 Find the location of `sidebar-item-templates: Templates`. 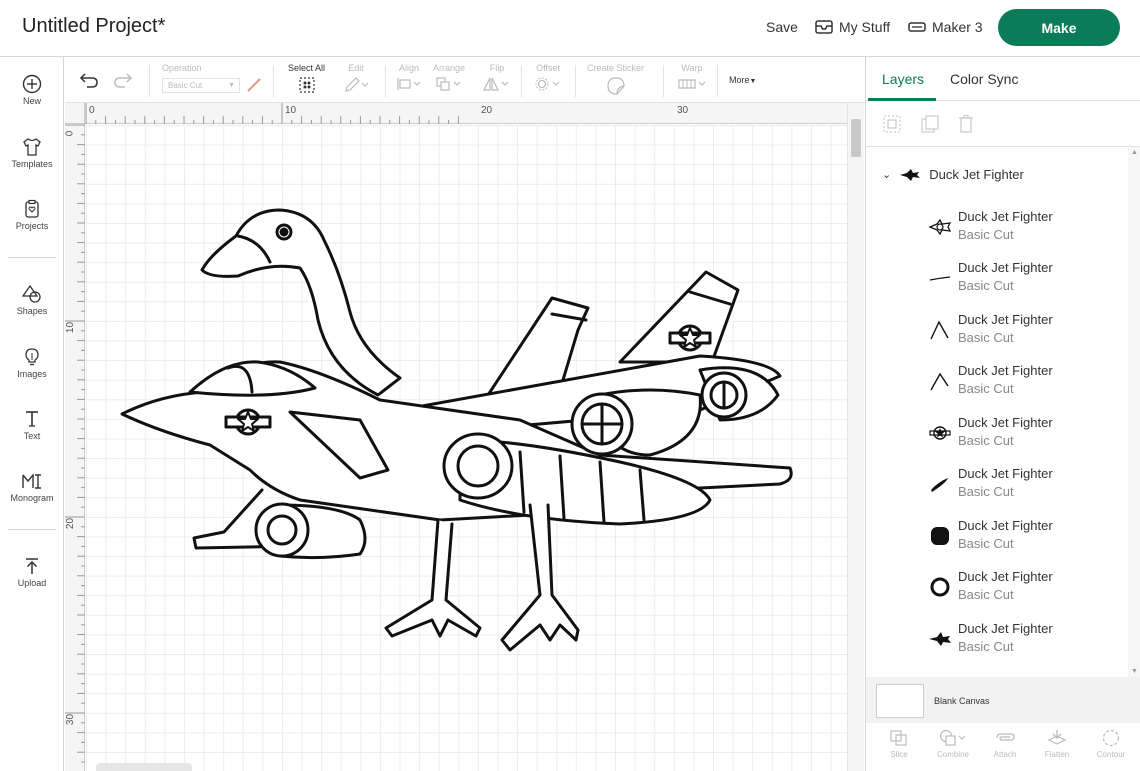

sidebar-item-templates: Templates is located at coordinates (32, 153).